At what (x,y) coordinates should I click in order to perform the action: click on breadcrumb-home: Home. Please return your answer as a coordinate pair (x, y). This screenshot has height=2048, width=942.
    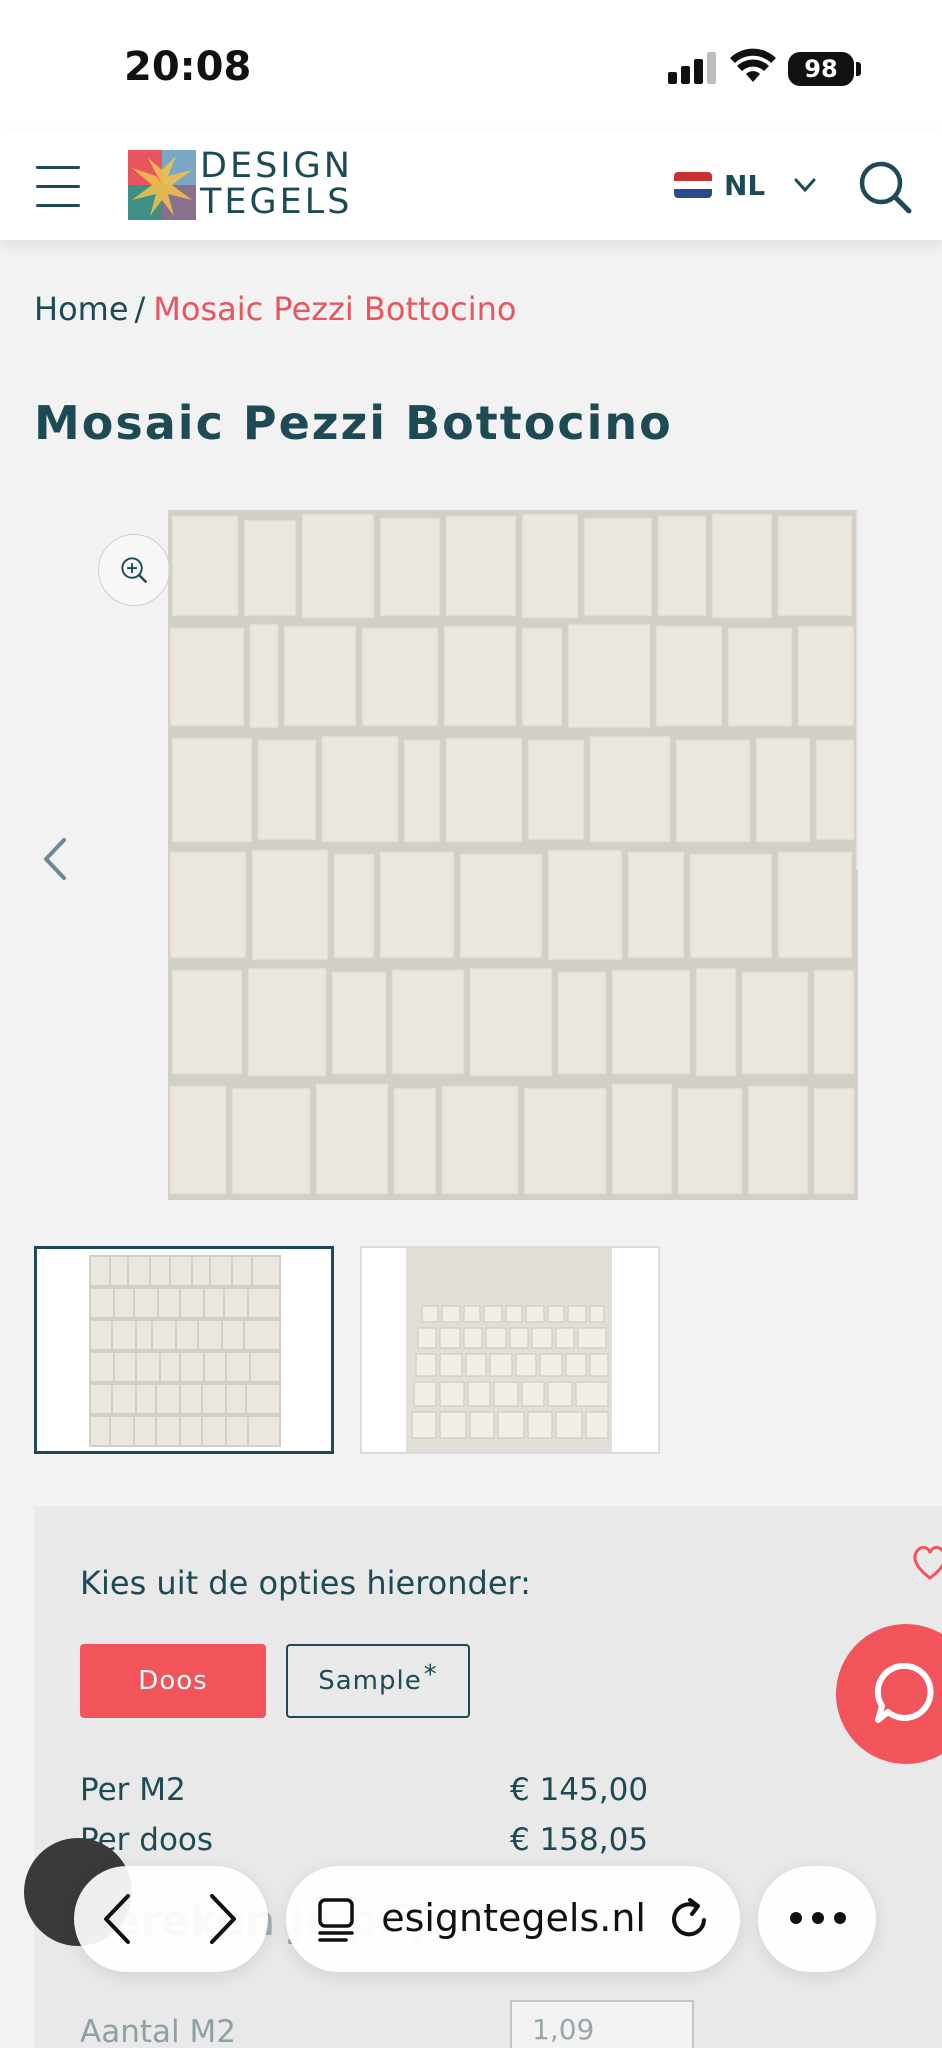
    Looking at the image, I should click on (81, 309).